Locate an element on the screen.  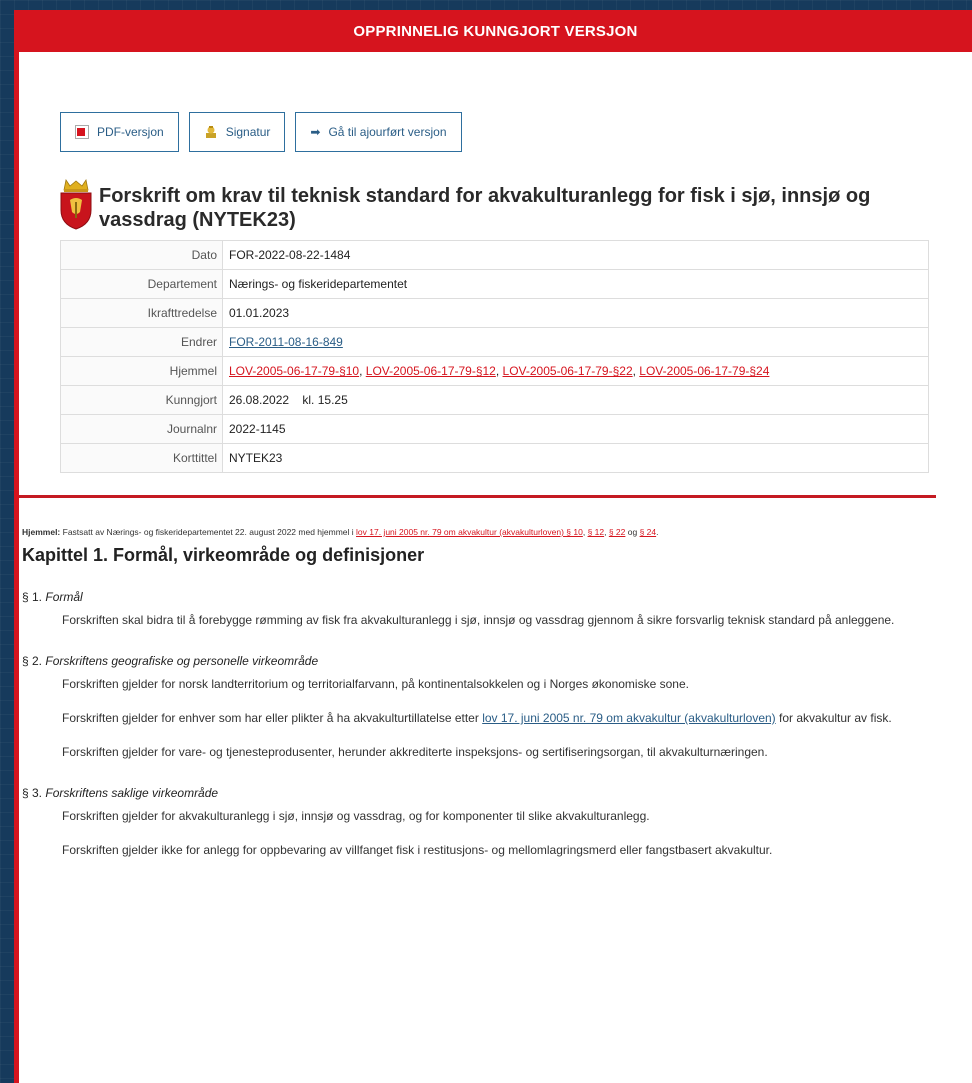
section-heading: § 1. Formål is located at coordinates (497, 597).